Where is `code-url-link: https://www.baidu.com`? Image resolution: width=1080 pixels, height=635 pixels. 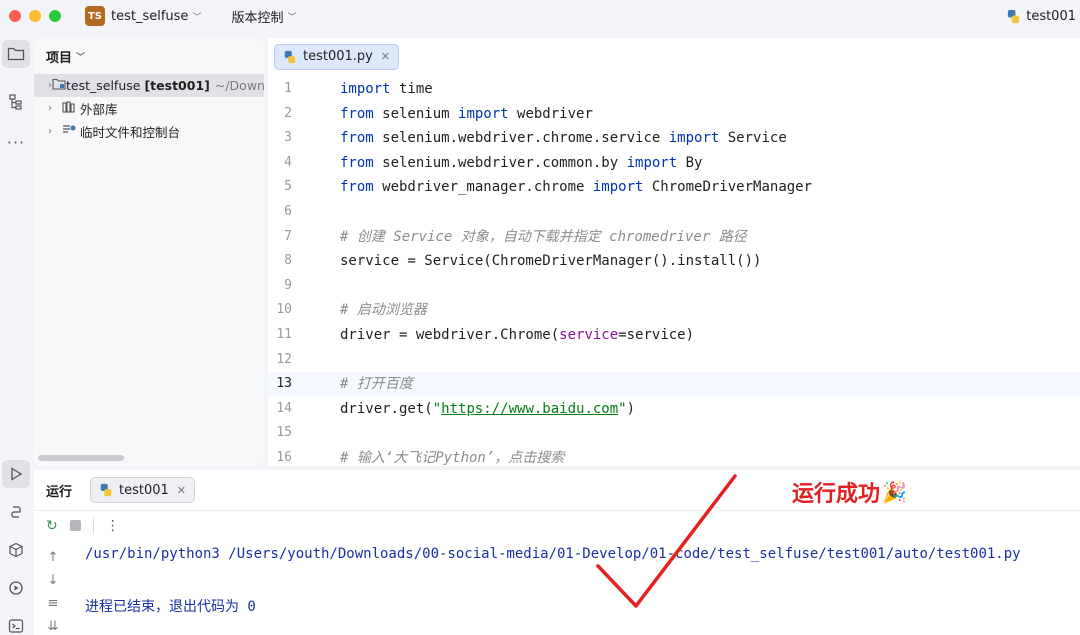 code-url-link: https://www.baidu.com is located at coordinates (529, 409).